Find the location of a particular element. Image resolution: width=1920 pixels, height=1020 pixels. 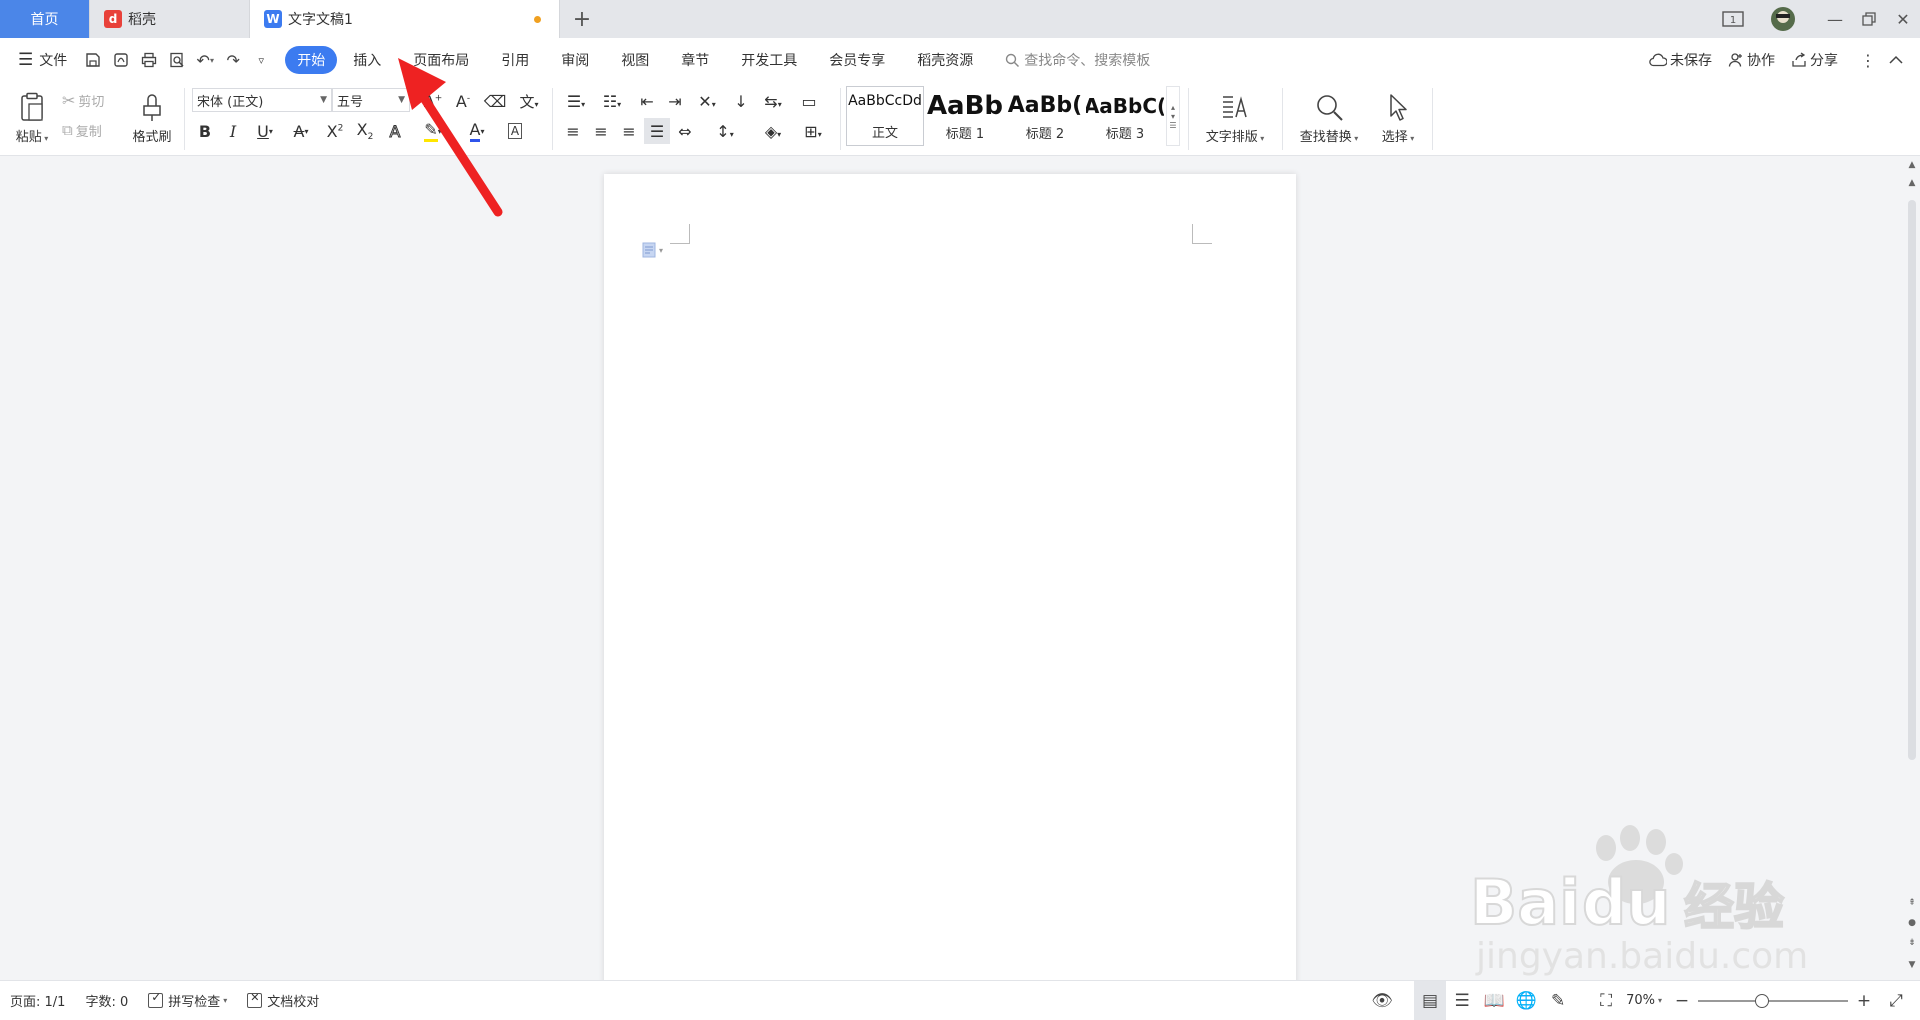

zoom-out-button: − is located at coordinates (1682, 1000).